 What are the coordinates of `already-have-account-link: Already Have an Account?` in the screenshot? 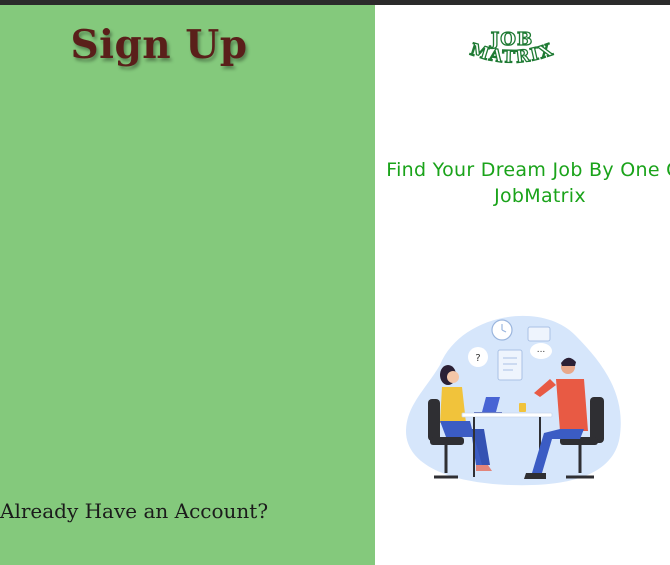 It's located at (134, 511).